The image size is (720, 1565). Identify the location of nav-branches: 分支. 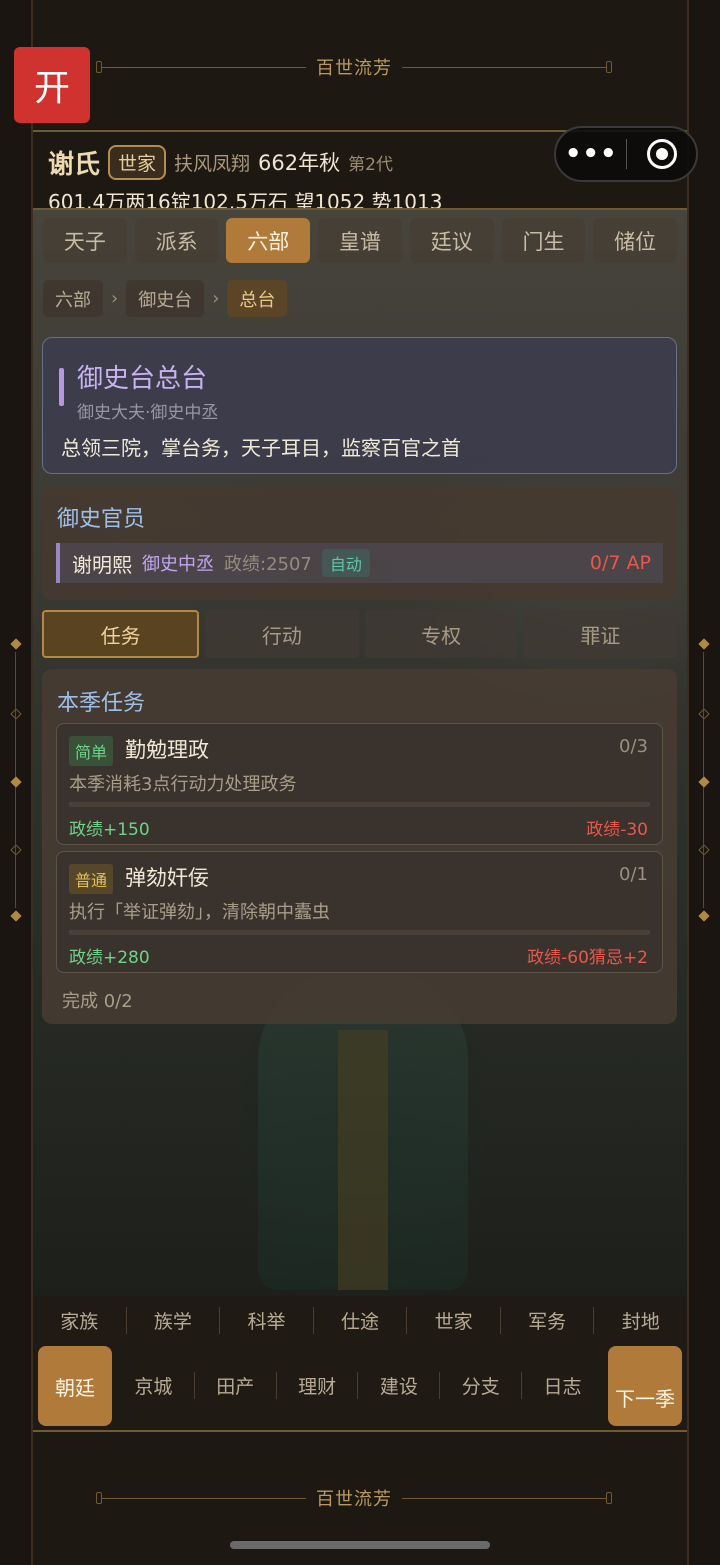
(481, 1385).